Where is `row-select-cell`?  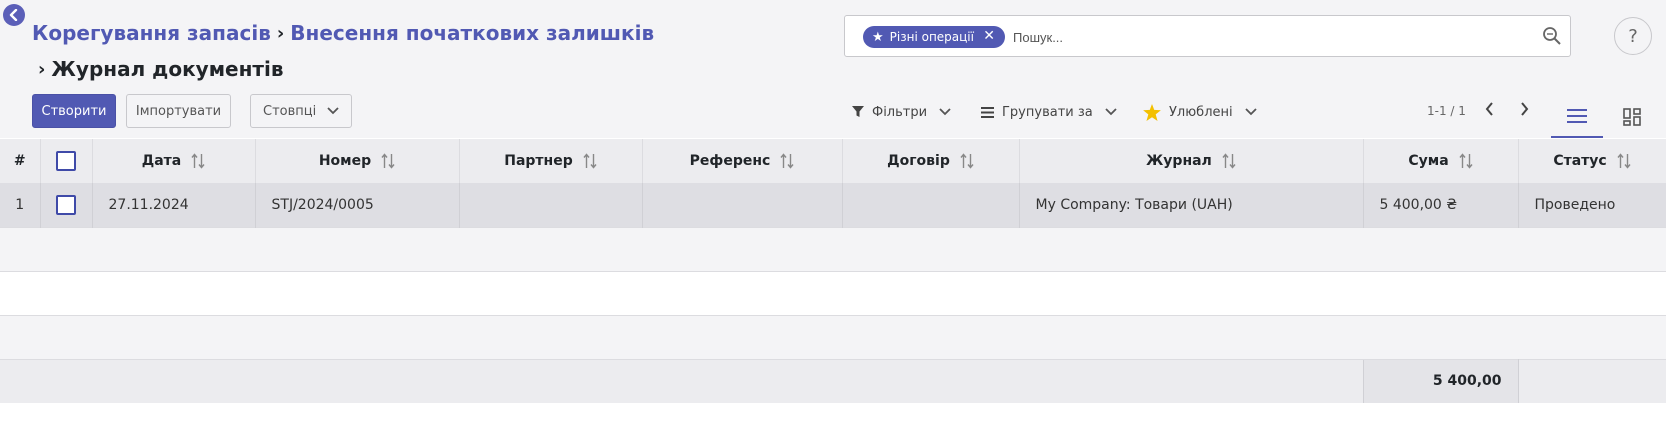 row-select-cell is located at coordinates (66, 205).